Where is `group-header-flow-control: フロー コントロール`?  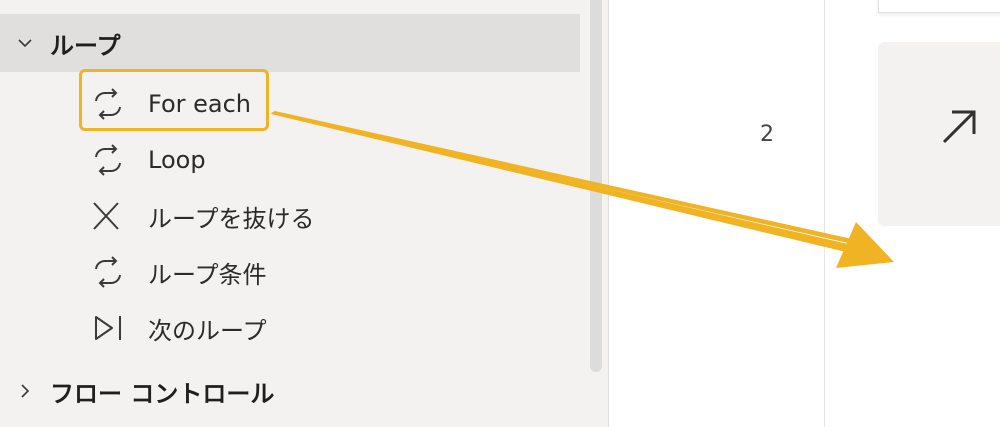 group-header-flow-control: フロー コントロール is located at coordinates (290, 391).